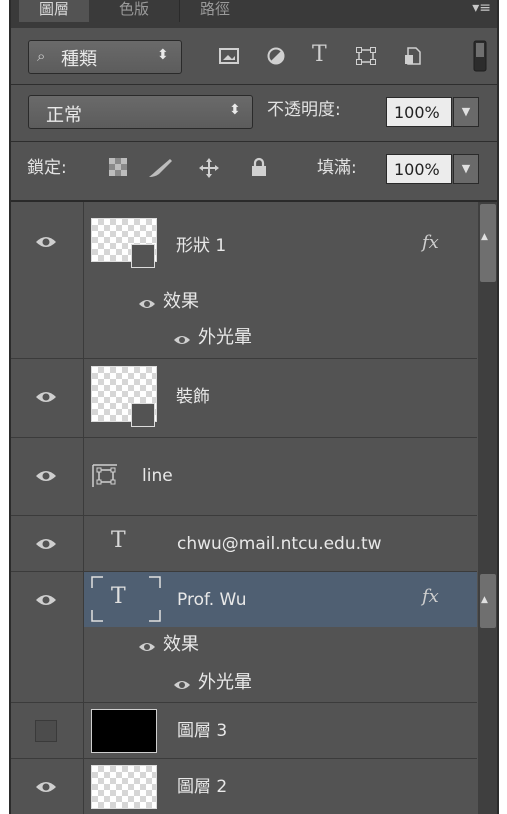 This screenshot has width=507, height=814. I want to click on opacity-input: 100%, so click(419, 112).